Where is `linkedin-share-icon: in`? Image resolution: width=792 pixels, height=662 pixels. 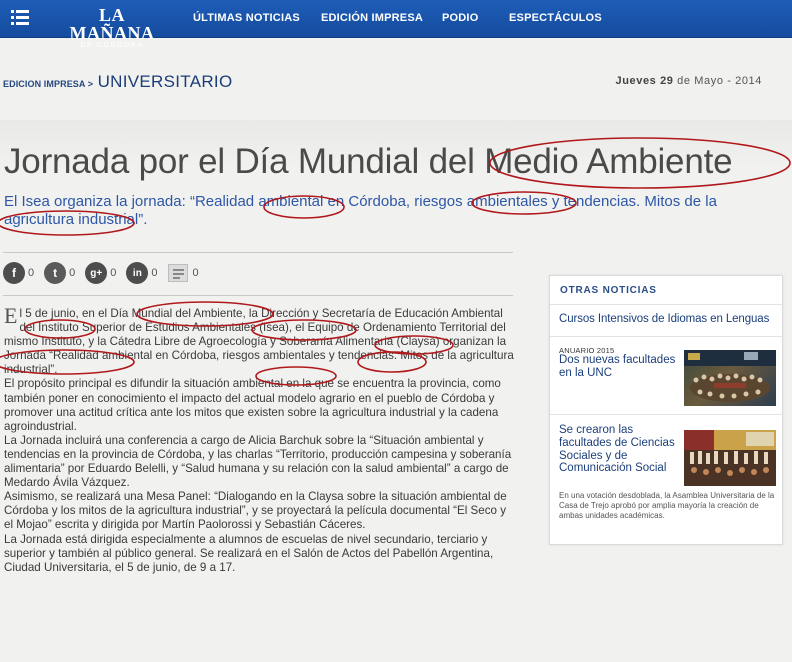
linkedin-share-icon: in is located at coordinates (137, 273).